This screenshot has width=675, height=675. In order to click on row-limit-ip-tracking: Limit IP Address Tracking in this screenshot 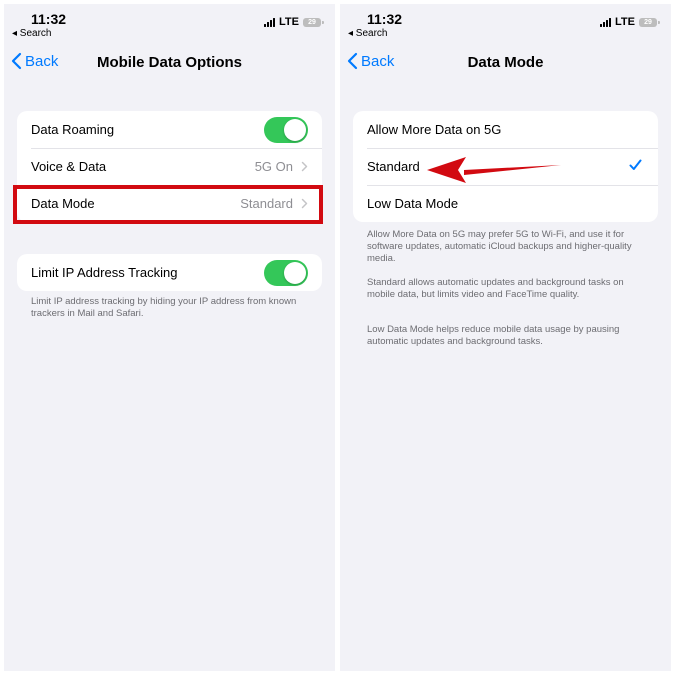, I will do `click(169, 272)`.